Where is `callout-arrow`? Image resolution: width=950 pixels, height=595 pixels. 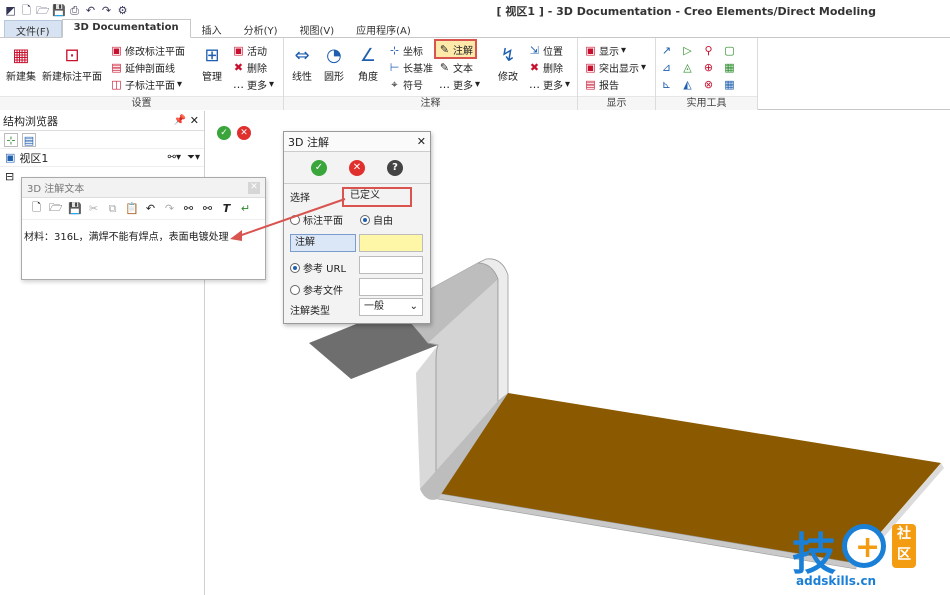
callout-arrow is located at coordinates (288, 219).